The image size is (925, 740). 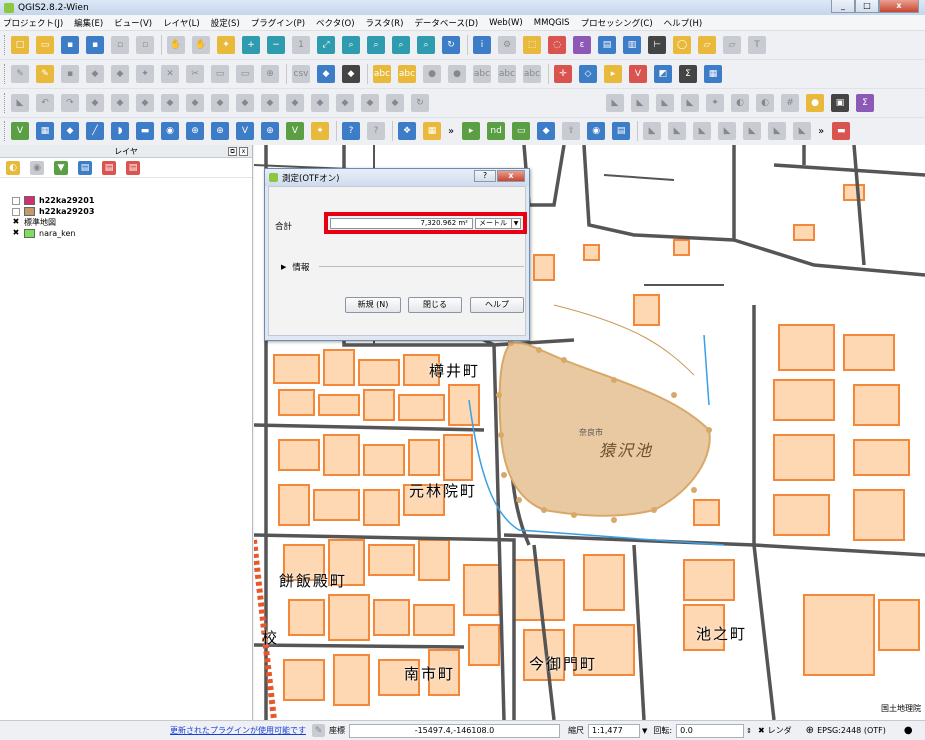 What do you see at coordinates (13, 167) in the screenshot?
I see `layer-style-icon: ◐` at bounding box center [13, 167].